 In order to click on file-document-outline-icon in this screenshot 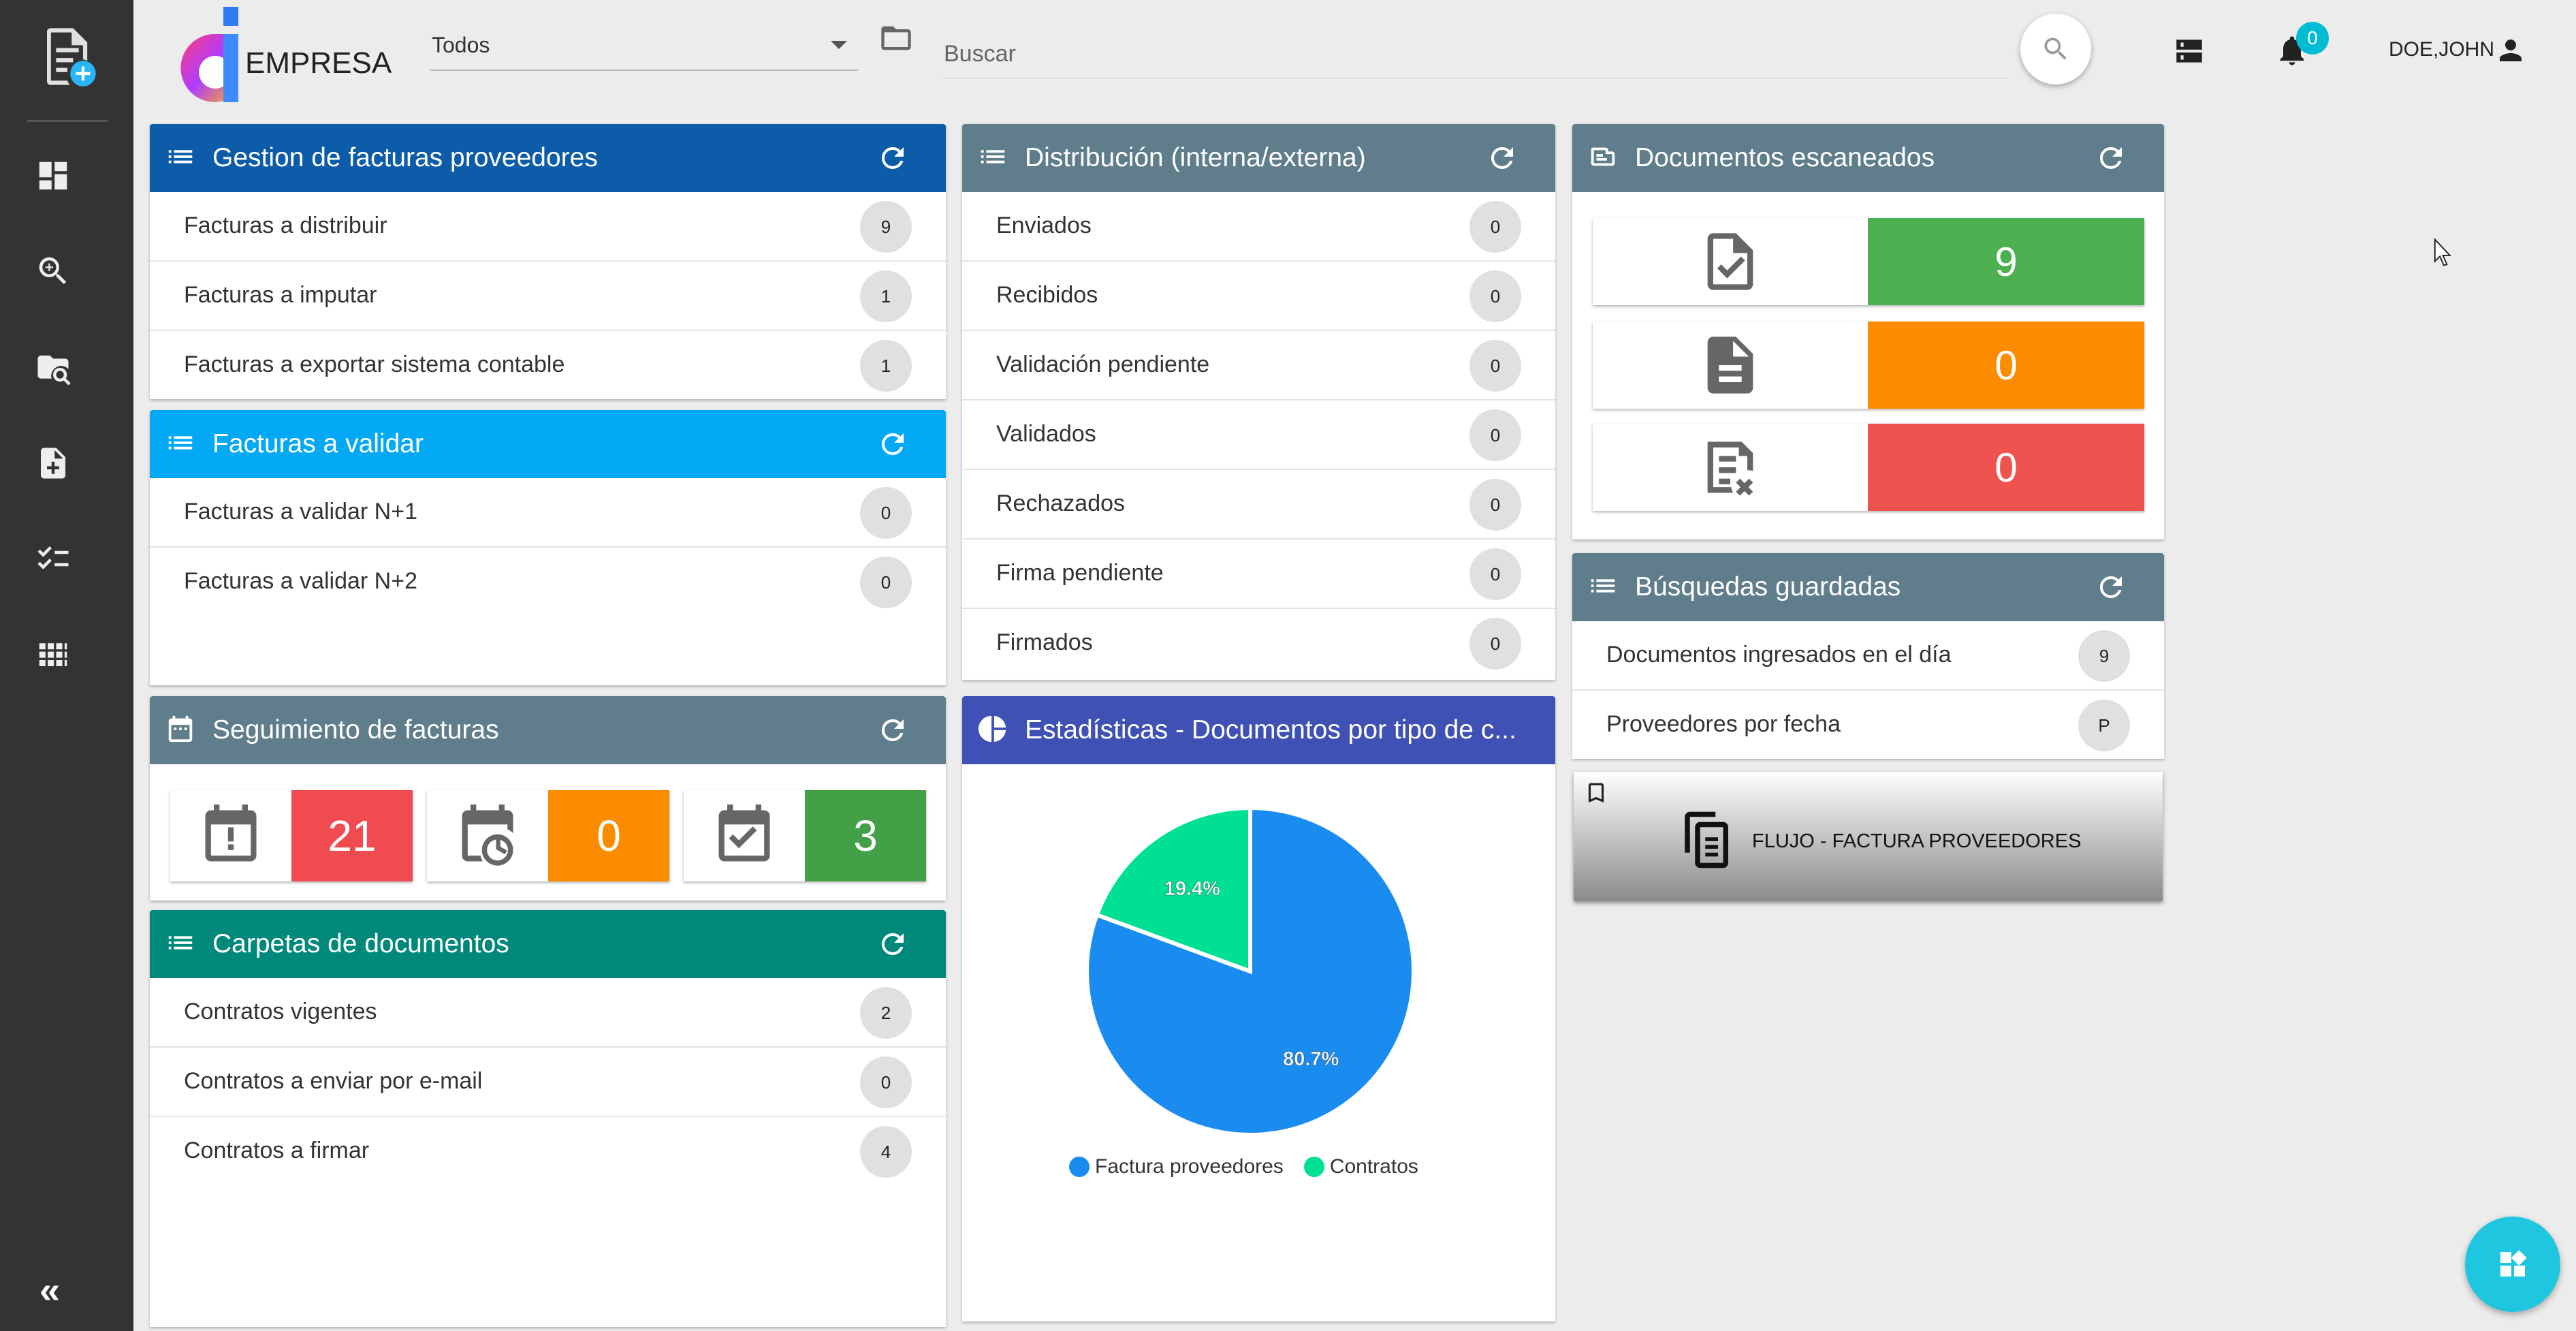, I will do `click(1707, 841)`.